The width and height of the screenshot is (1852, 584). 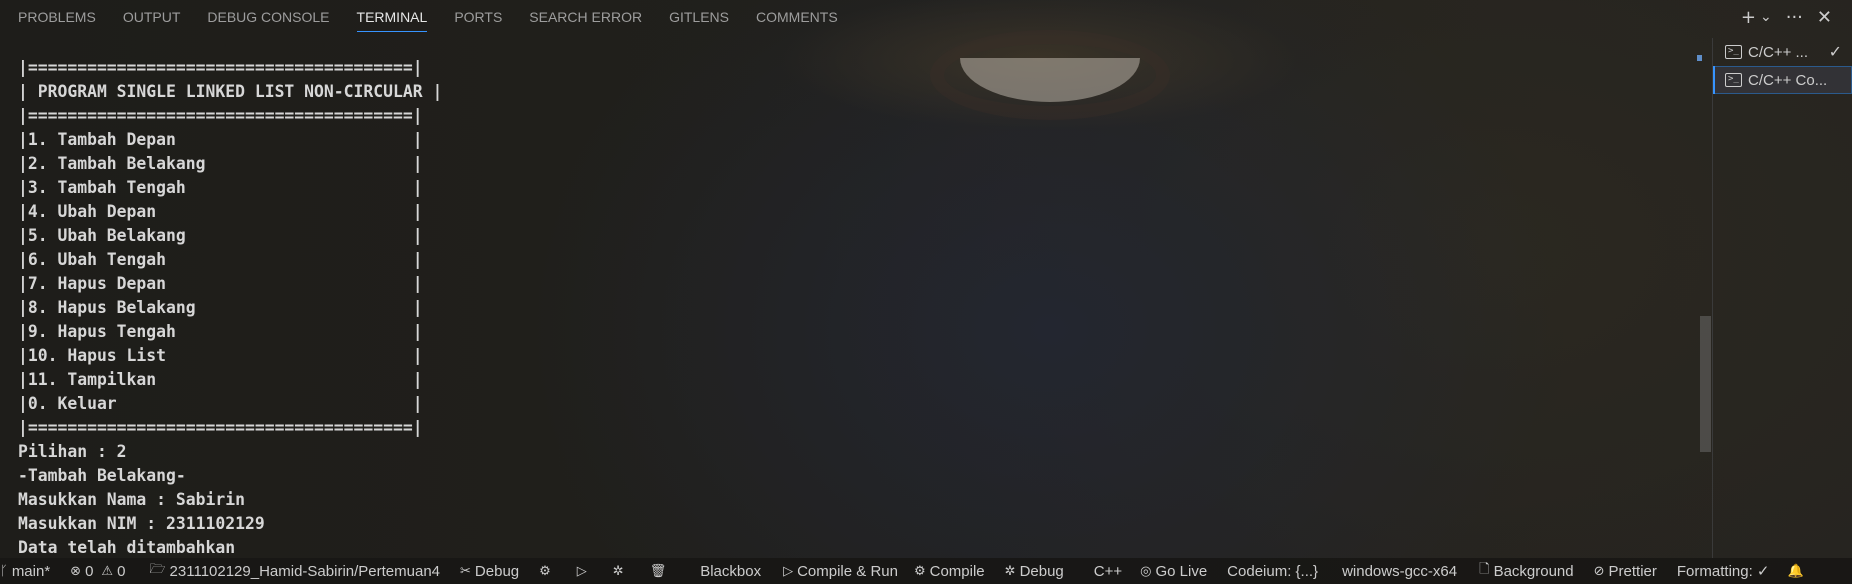 I want to click on terminal-line: |5. Ubah Belakang |, so click(x=220, y=235).